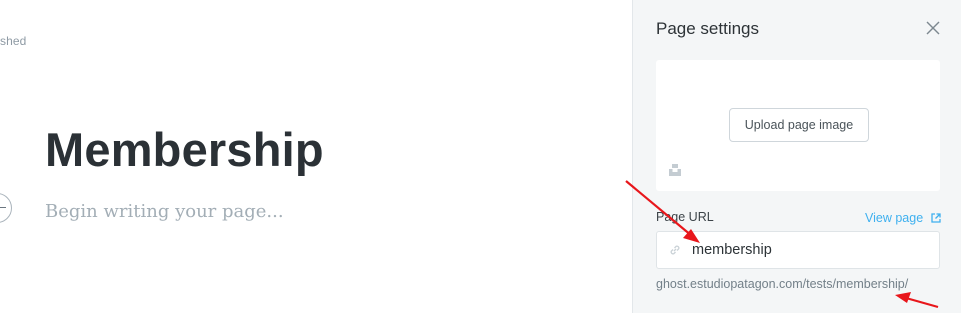 This screenshot has width=961, height=313. I want to click on panel-title: Page settings, so click(708, 28).